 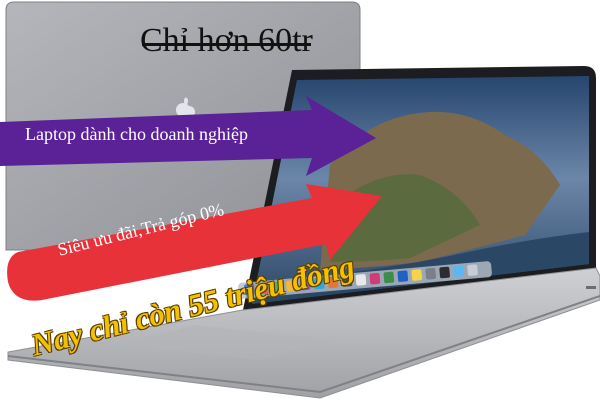 What do you see at coordinates (226, 40) in the screenshot?
I see `old-price-text: Chỉ hơn 60tr` at bounding box center [226, 40].